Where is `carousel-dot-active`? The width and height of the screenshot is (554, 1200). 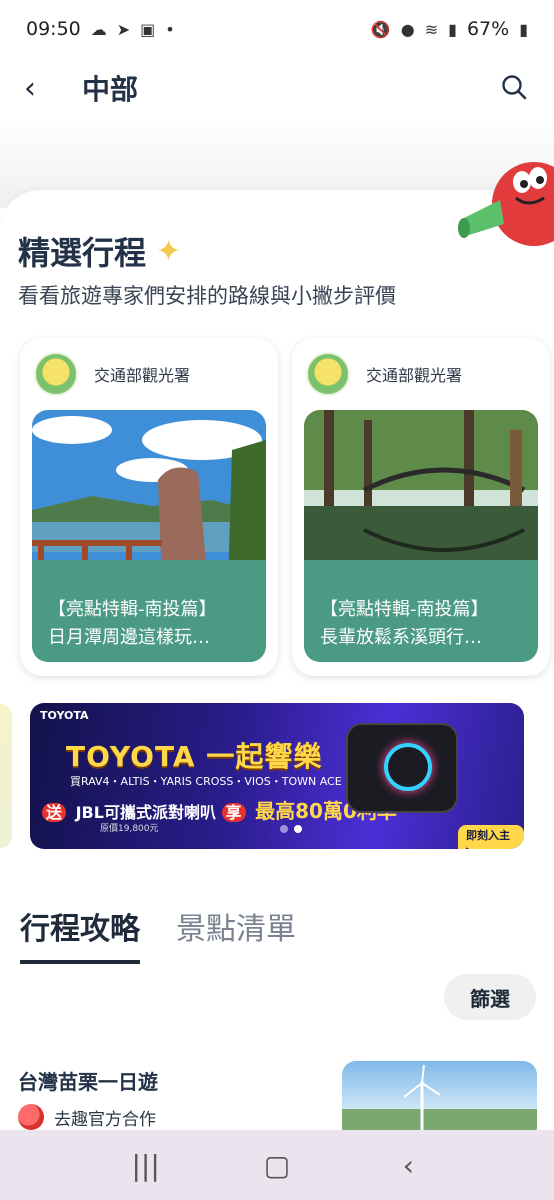
carousel-dot-active is located at coordinates (298, 829).